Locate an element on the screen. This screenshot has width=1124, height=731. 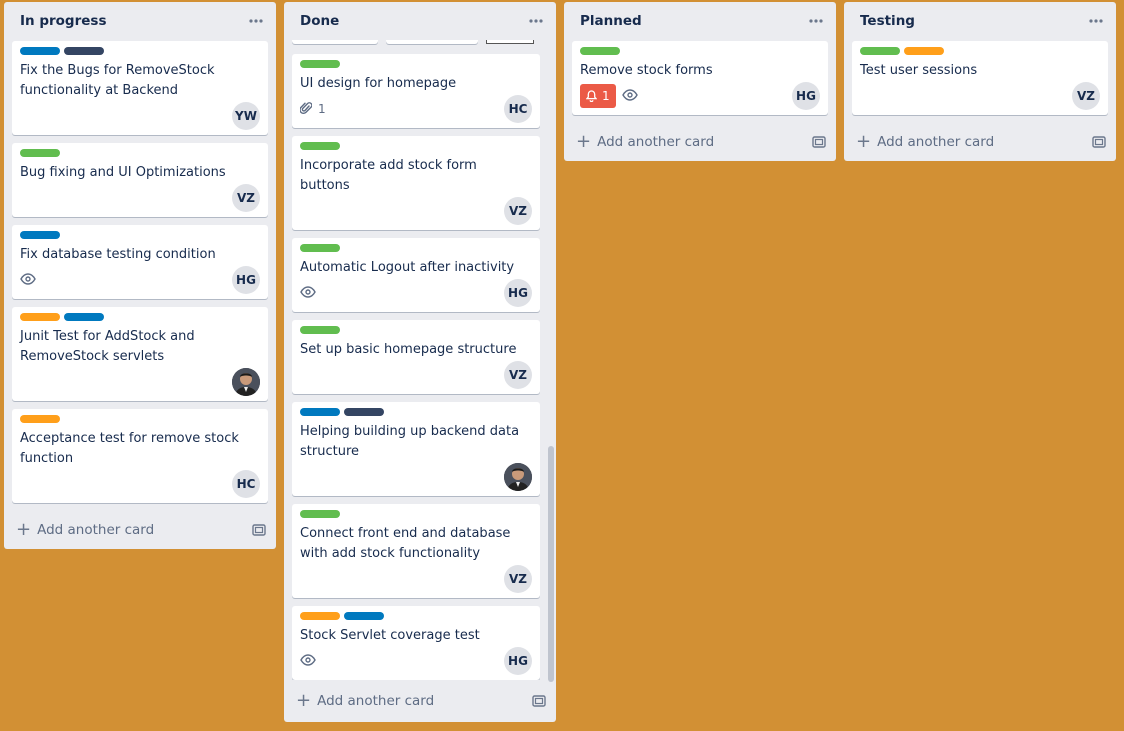
list-scrollbar is located at coordinates (551, 564).